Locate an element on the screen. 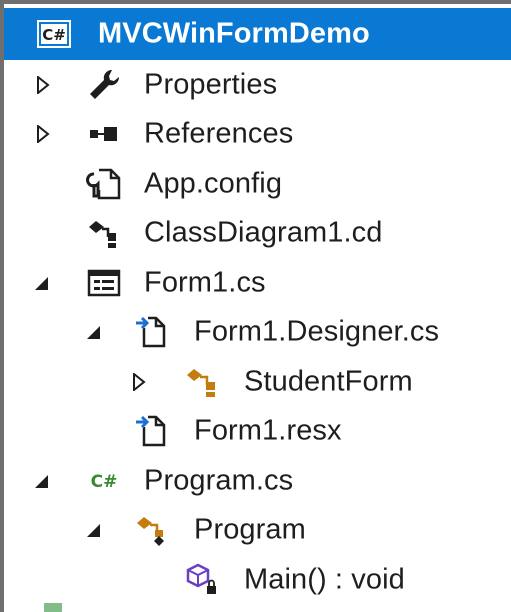 Image resolution: width=511 pixels, height=612 pixels. tree-item-form1-cs: Form1.cs is located at coordinates (257, 283).